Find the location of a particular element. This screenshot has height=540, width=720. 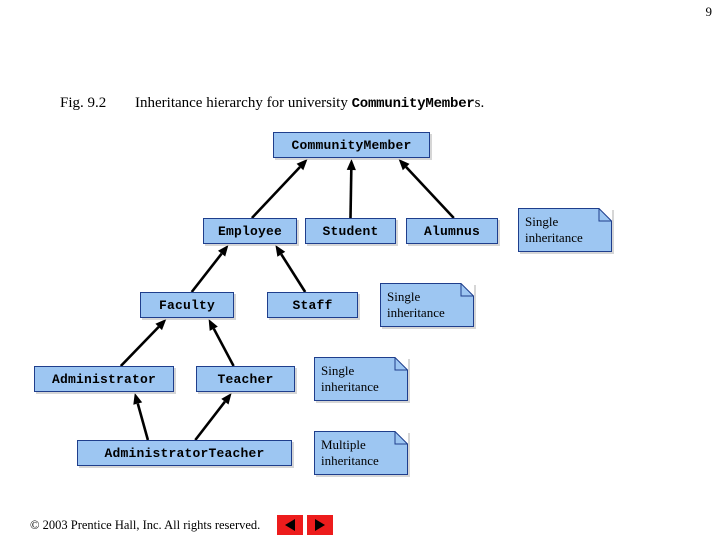

class-box-label: Student is located at coordinates (350, 231).